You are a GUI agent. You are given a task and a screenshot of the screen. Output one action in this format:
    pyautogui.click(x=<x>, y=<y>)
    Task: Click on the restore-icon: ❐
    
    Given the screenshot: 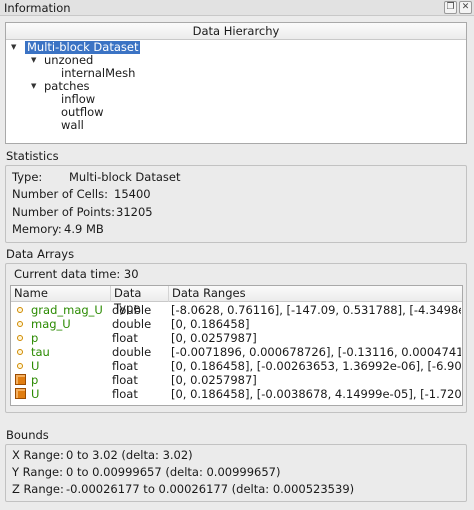 What is the action you would take?
    pyautogui.click(x=450, y=7)
    